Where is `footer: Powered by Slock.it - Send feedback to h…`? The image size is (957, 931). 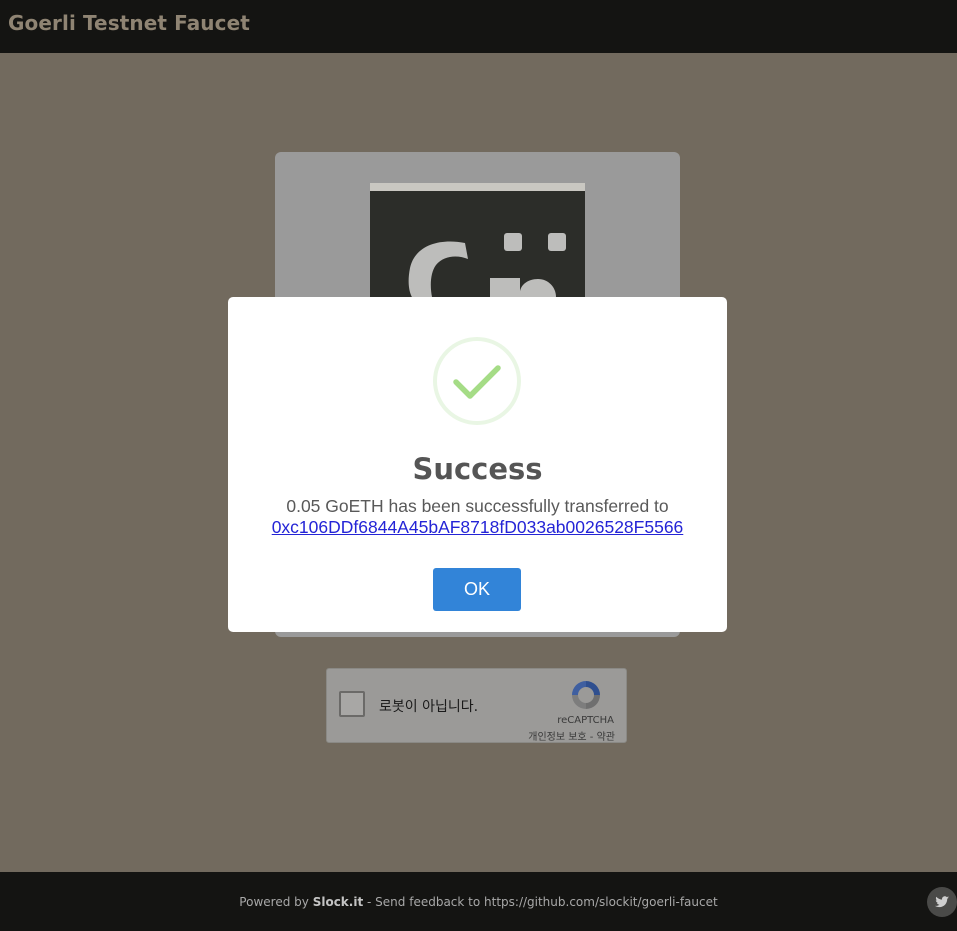 footer: Powered by Slock.it - Send feedback to h… is located at coordinates (478, 901).